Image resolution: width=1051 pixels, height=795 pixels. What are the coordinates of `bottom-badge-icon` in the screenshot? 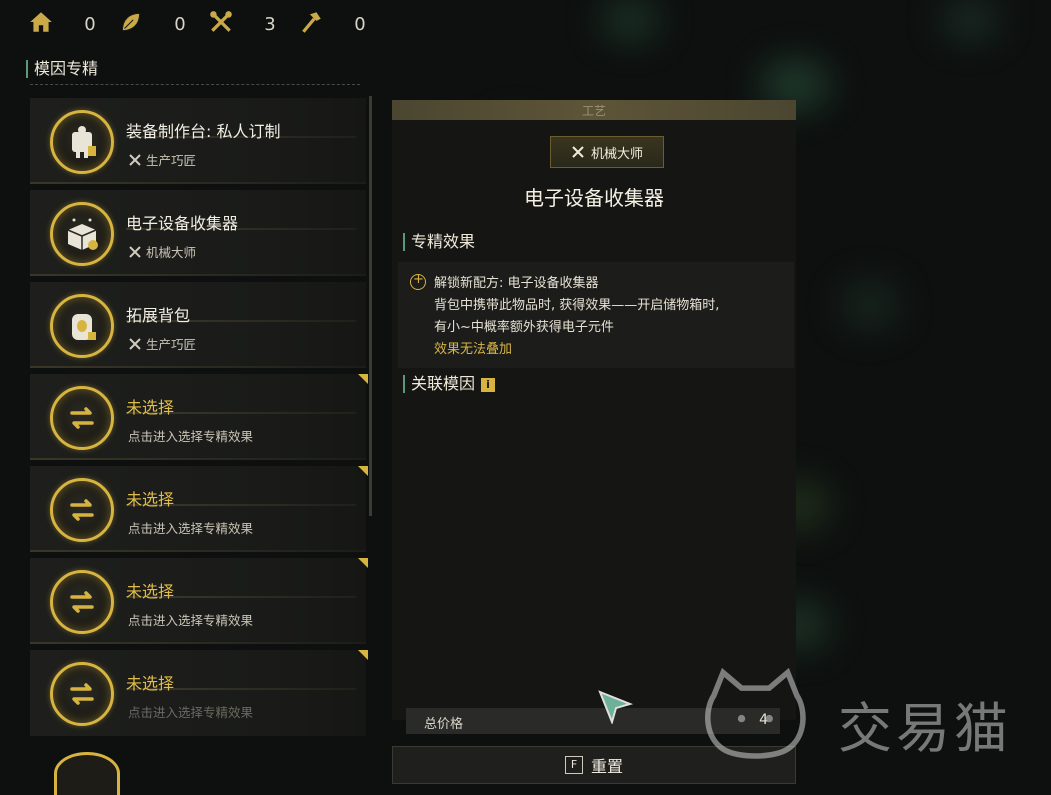 It's located at (87, 773).